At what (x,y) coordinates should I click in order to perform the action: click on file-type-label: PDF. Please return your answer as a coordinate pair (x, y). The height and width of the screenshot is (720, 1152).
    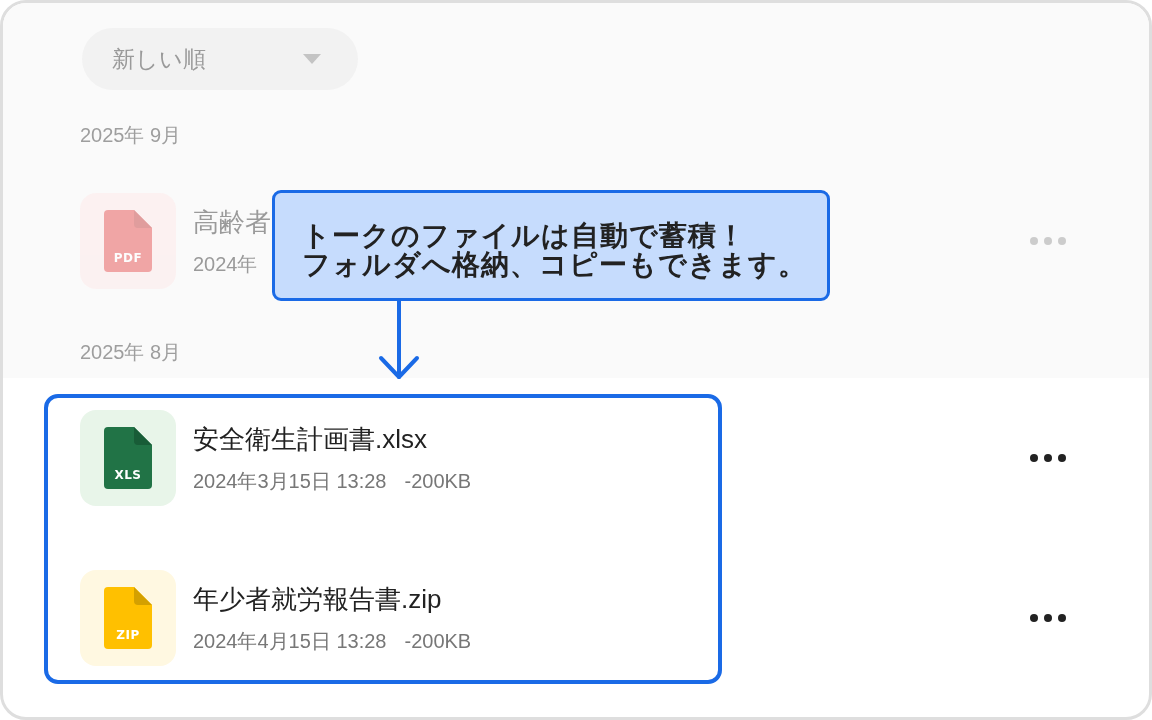
    Looking at the image, I should click on (128, 258).